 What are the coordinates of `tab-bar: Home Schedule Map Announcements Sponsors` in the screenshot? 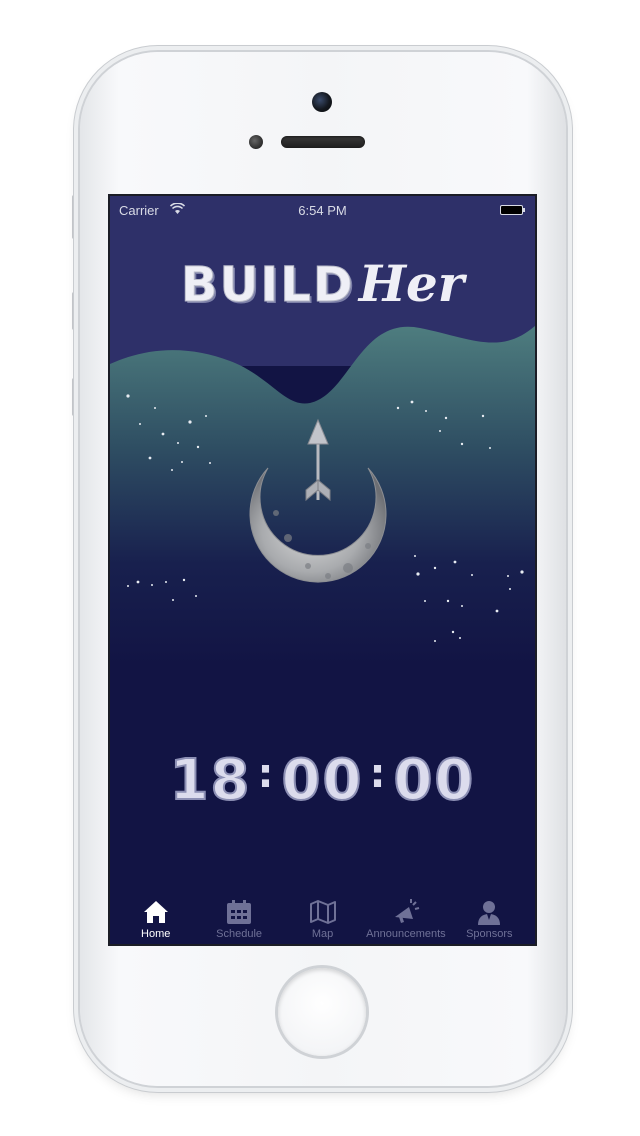 It's located at (322, 920).